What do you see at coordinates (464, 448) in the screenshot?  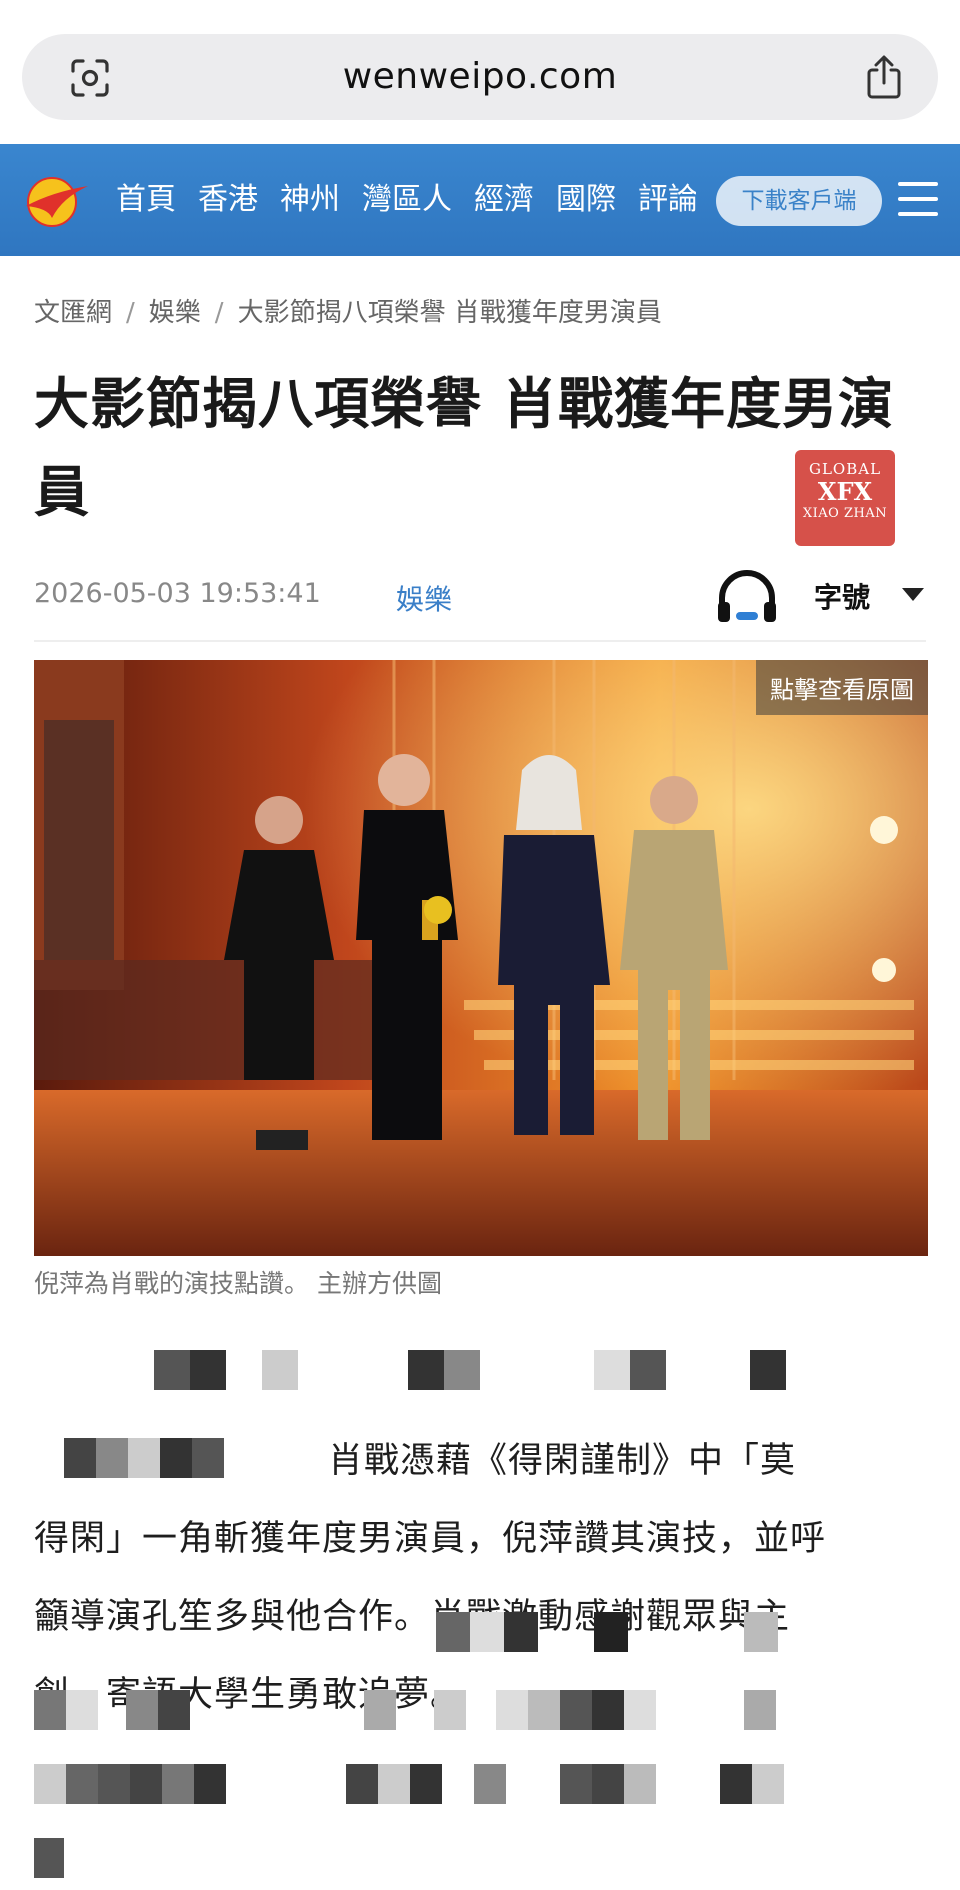 I see `article-title: 大影節揭八項榮譽 肖戰獲年度男演員` at bounding box center [464, 448].